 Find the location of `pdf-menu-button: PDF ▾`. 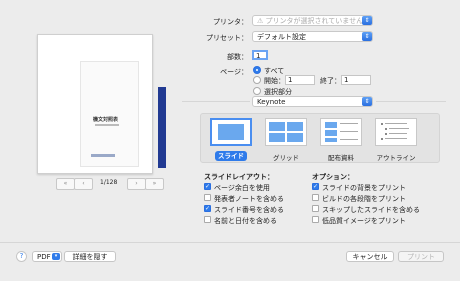

pdf-menu-button: PDF ▾ is located at coordinates (47, 256).